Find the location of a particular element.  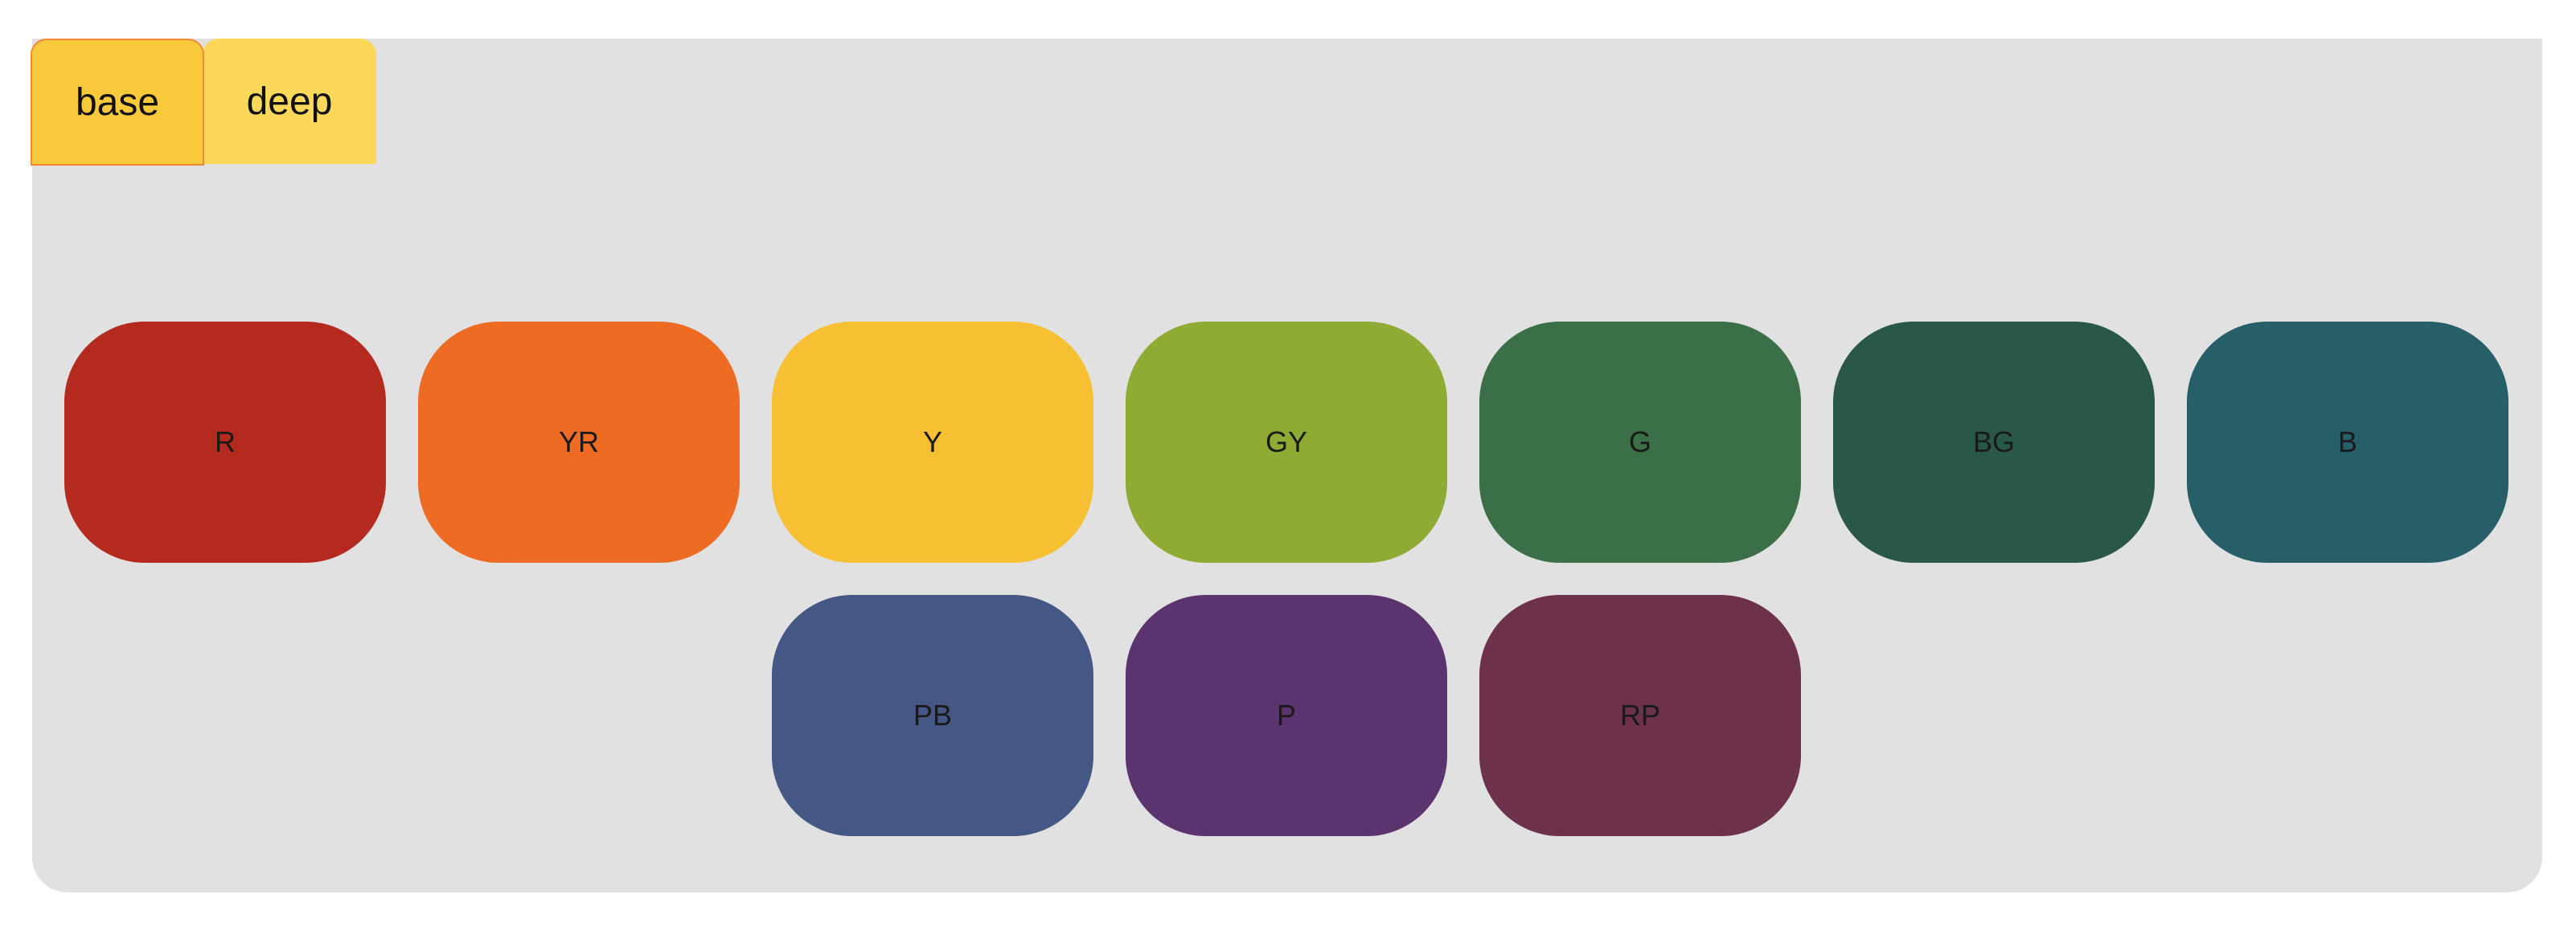

swatch-pb: PB is located at coordinates (932, 715).